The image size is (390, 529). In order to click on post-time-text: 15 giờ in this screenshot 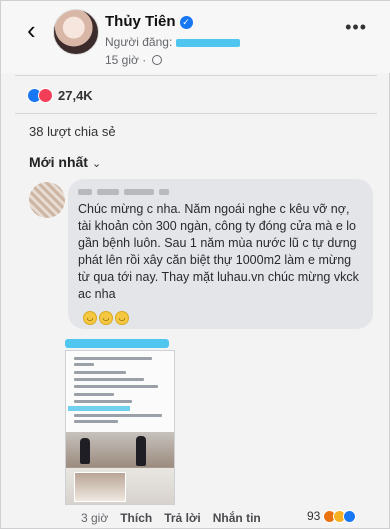, I will do `click(122, 60)`.